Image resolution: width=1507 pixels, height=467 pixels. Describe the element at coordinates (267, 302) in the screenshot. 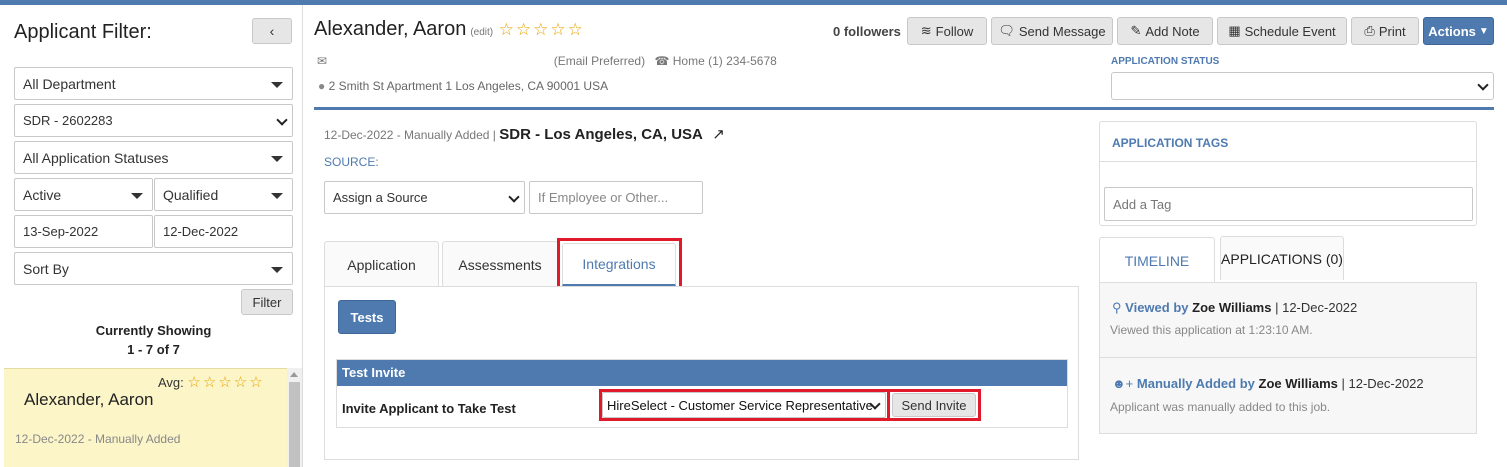

I see `filter-button: Filter` at that location.